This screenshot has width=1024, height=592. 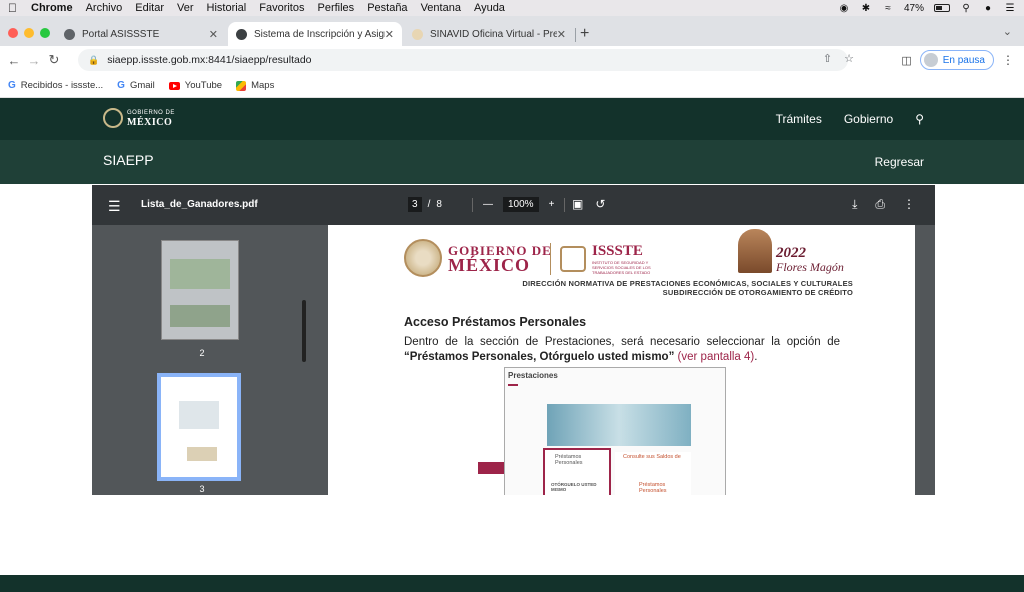 I want to click on menu-archivo: Archivo, so click(x=104, y=8).